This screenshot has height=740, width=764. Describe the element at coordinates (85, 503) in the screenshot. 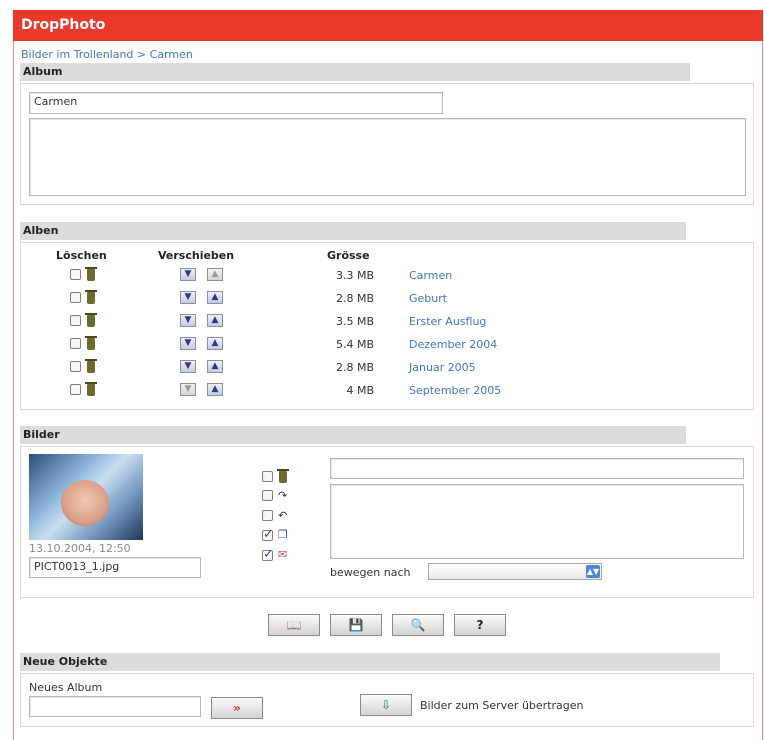

I see `photo-subject` at that location.